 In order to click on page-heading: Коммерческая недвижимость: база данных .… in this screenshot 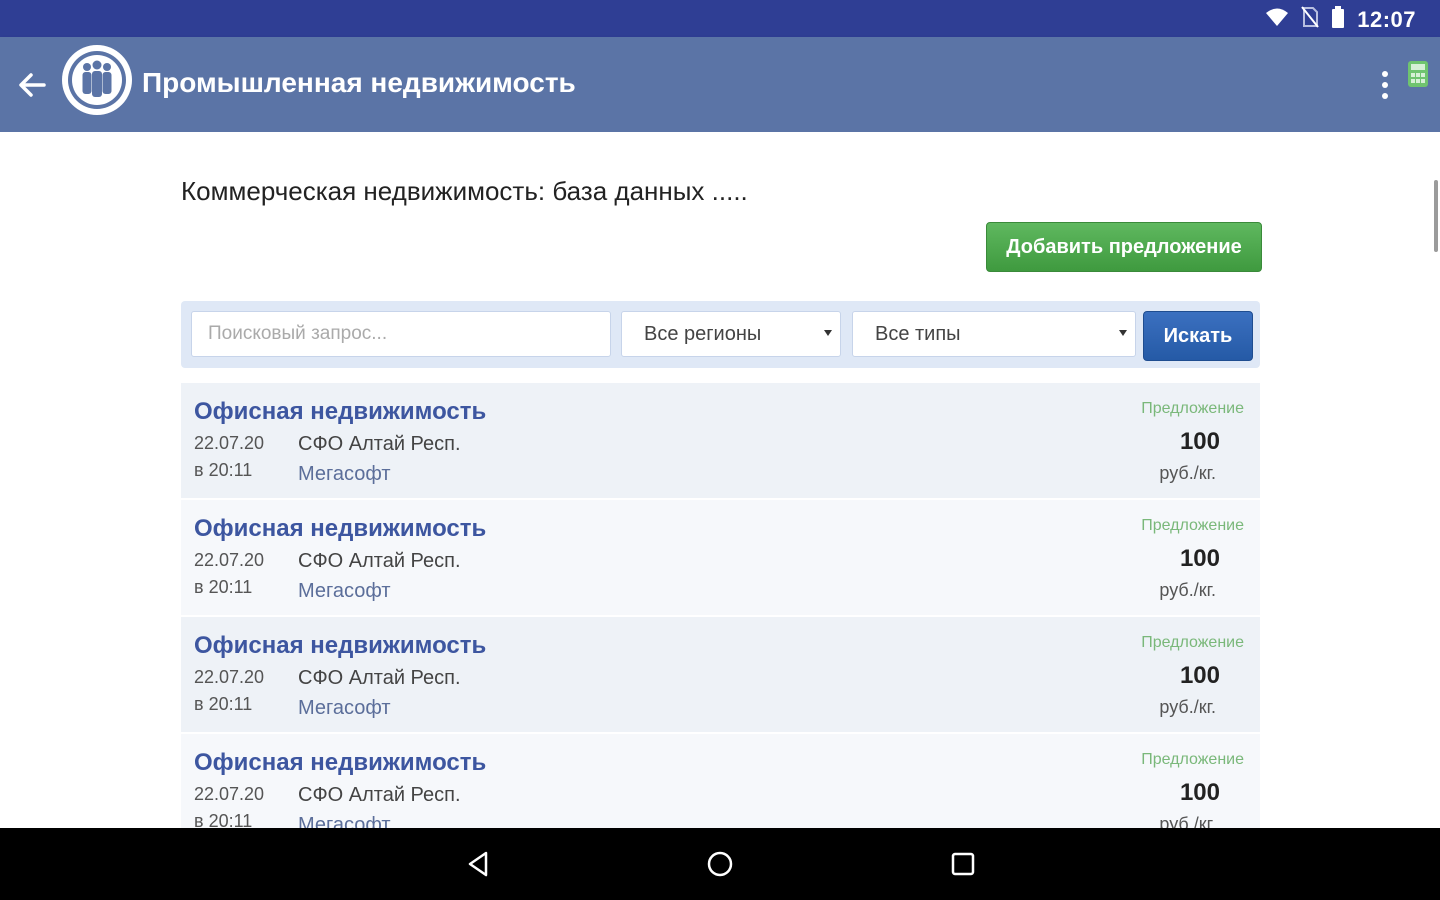, I will do `click(464, 191)`.